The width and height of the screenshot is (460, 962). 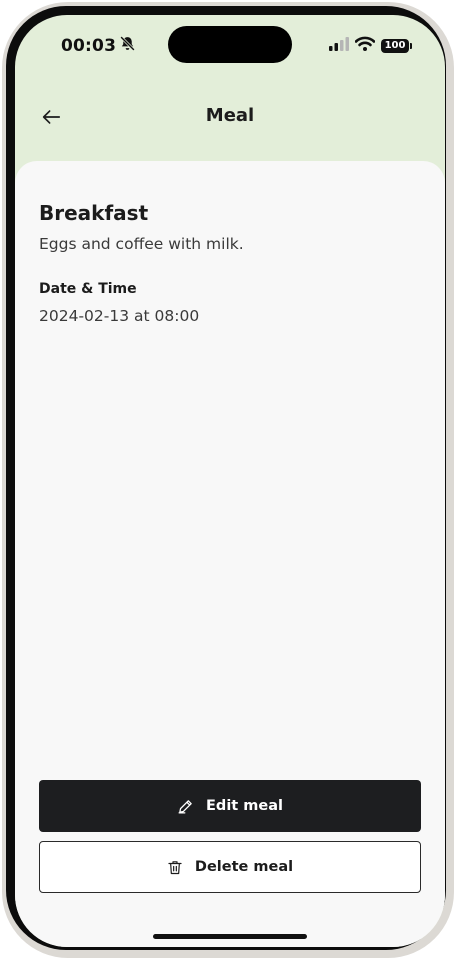 What do you see at coordinates (119, 316) in the screenshot?
I see `datetime-value: 2024-02-13 at 08:00` at bounding box center [119, 316].